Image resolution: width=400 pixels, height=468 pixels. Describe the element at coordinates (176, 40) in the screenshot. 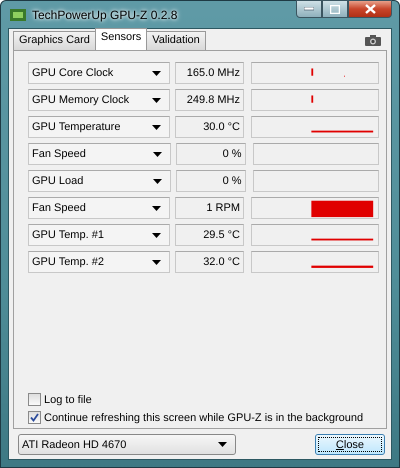

I see `tab: Validation` at that location.